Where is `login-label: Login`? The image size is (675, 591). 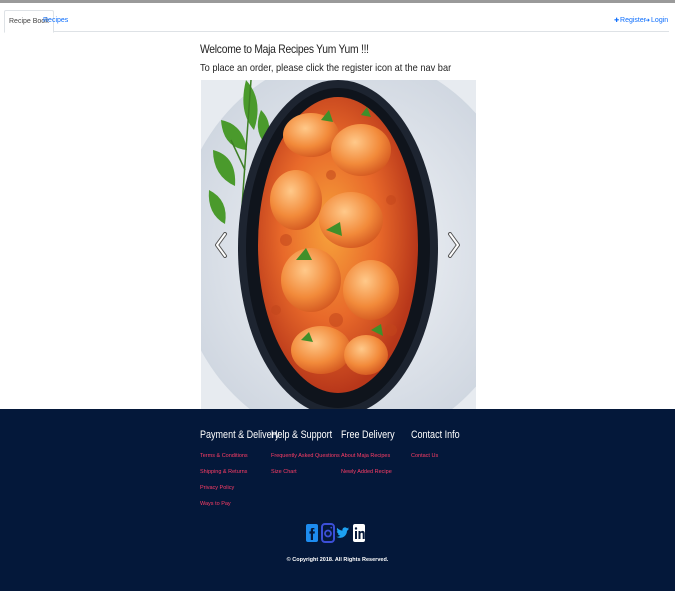 login-label: Login is located at coordinates (660, 20).